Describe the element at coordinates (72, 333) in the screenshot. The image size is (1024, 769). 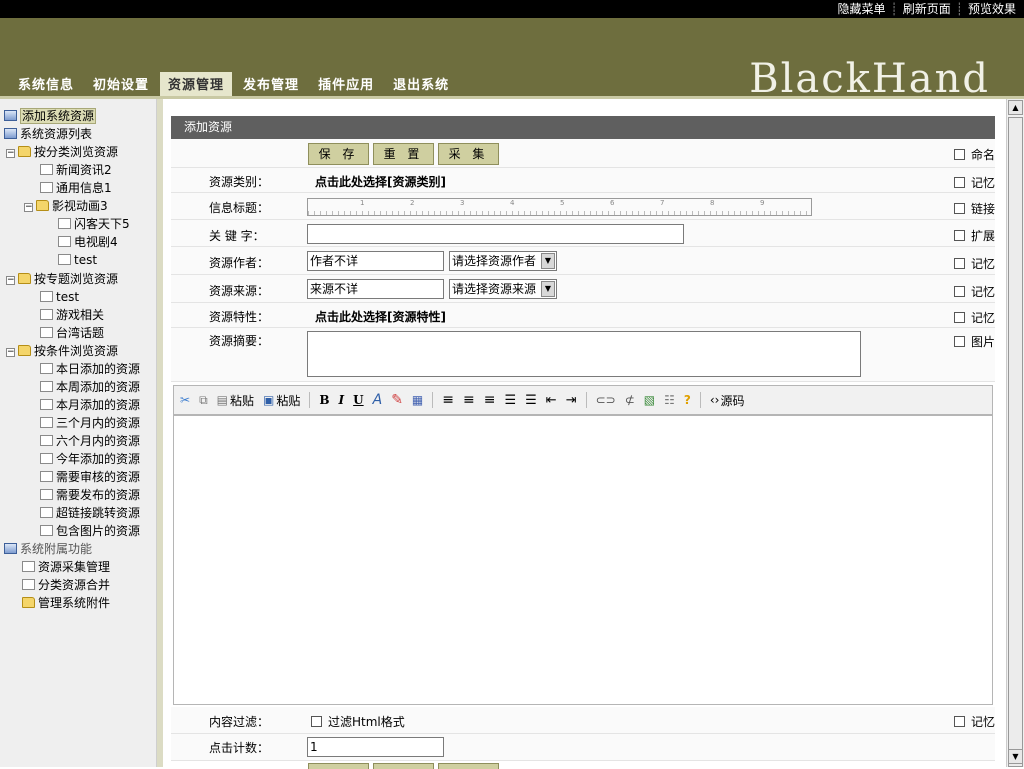
I see `tree-item-taiwan: 台湾话题` at that location.